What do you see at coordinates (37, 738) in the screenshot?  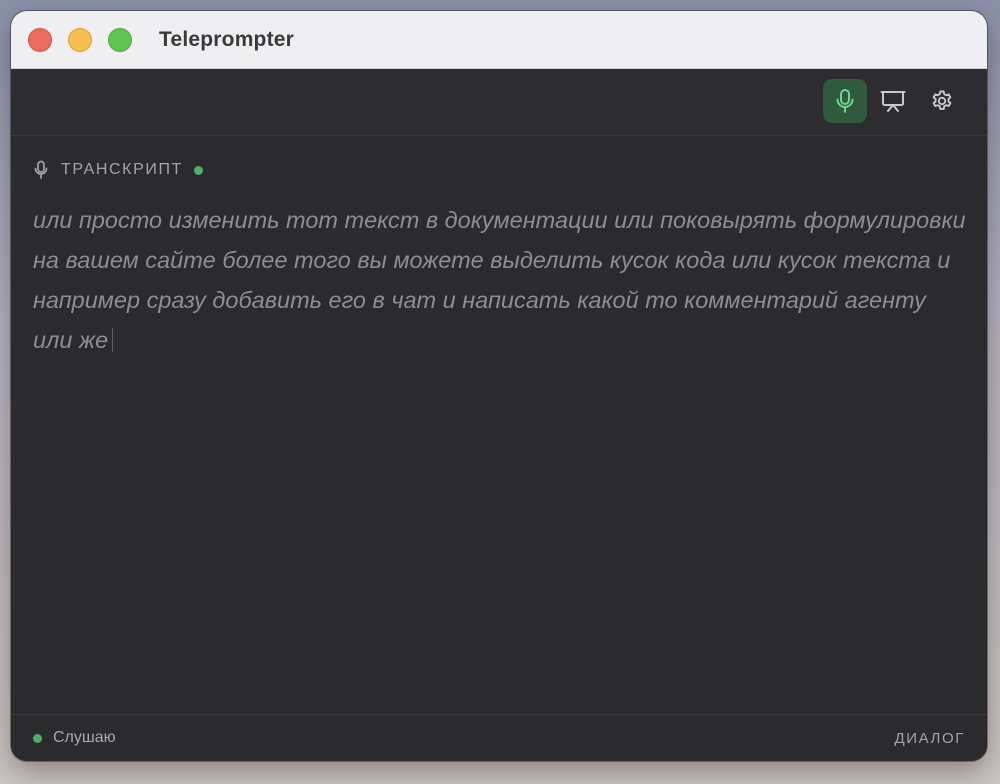 I see `status-dot` at bounding box center [37, 738].